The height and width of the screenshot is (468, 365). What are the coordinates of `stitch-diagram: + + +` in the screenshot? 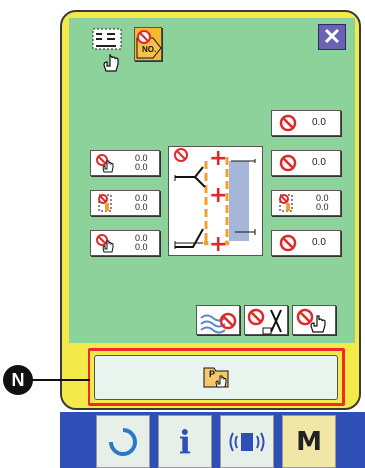 It's located at (215, 201).